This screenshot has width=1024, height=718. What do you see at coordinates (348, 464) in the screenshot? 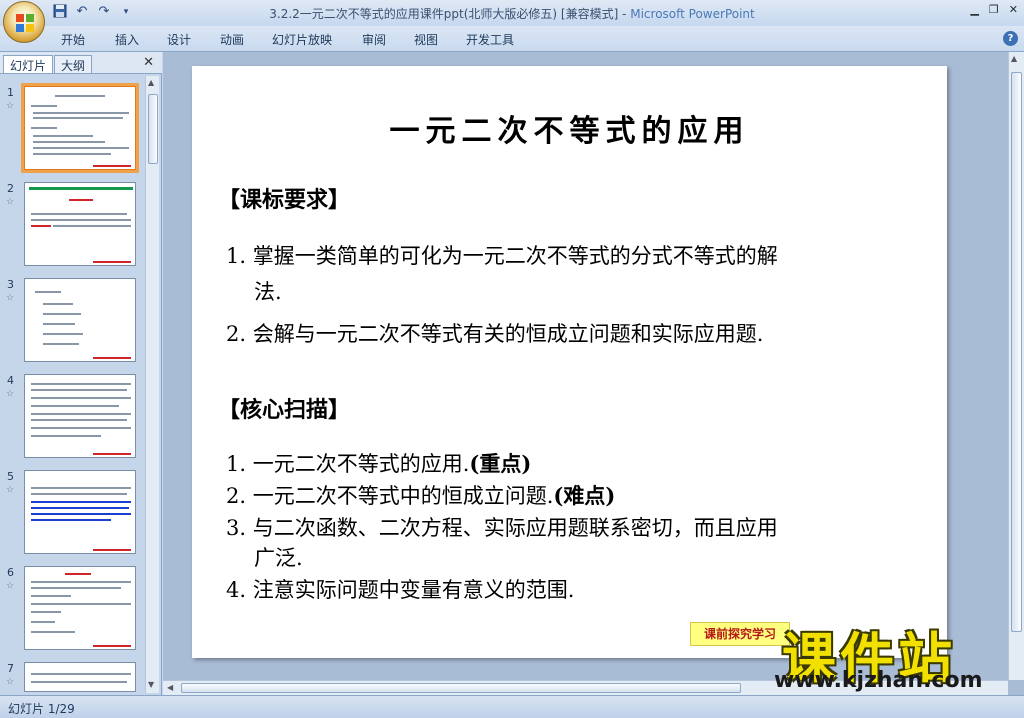
I see `core-item-text: 1. 一元二次不等式的应用.` at bounding box center [348, 464].